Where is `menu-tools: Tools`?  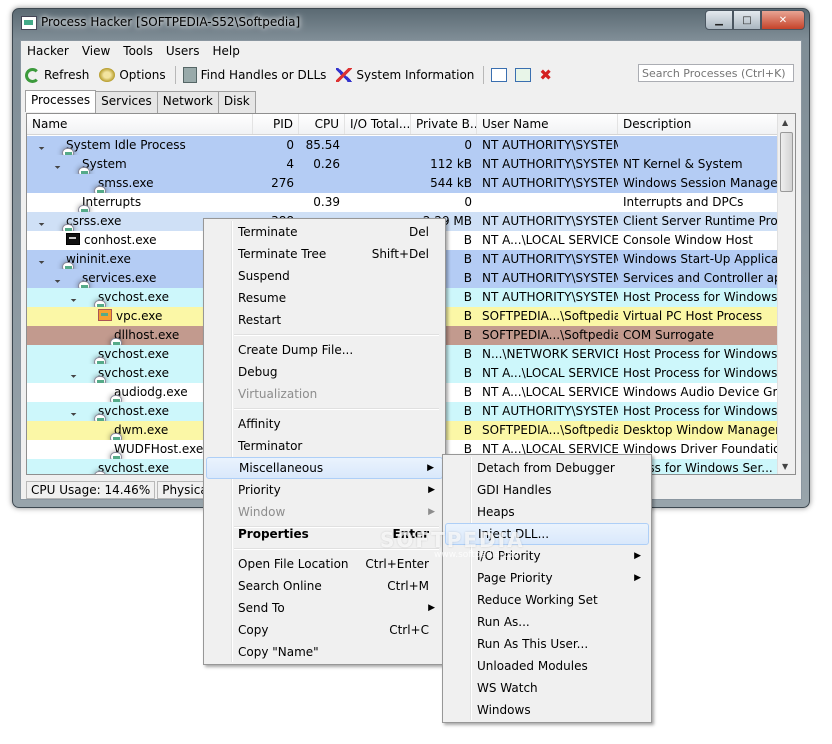 menu-tools: Tools is located at coordinates (138, 51).